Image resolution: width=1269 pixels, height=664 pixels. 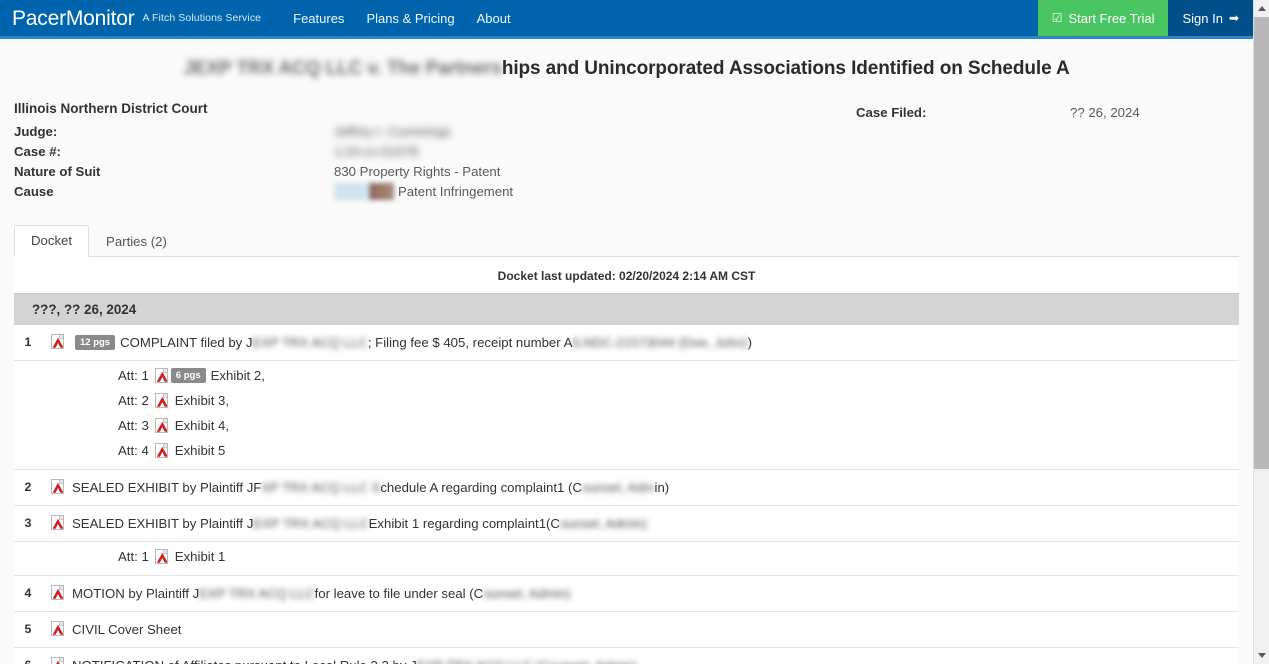 I want to click on start-free-trial-button: ☑ Start Free Trial, so click(x=1103, y=18).